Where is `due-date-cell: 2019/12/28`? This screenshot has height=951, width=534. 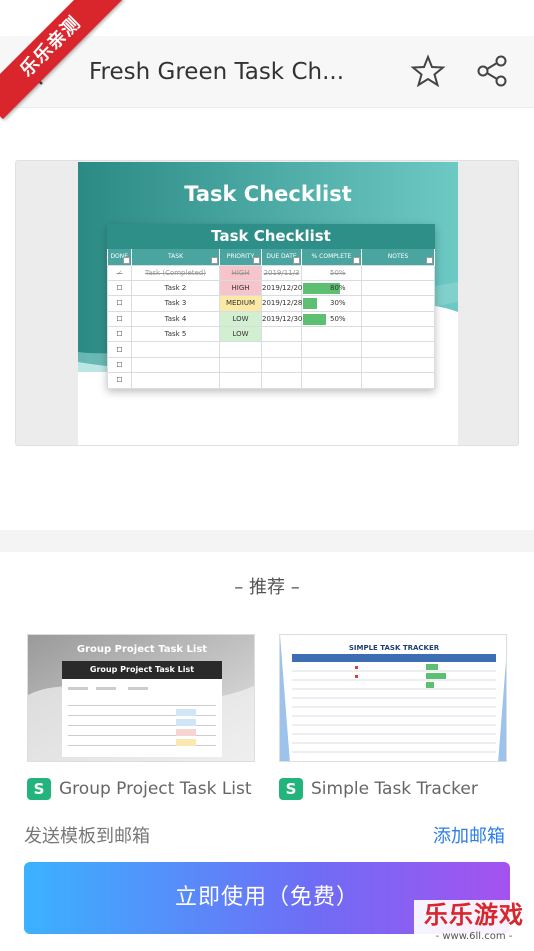
due-date-cell: 2019/12/28 is located at coordinates (281, 303).